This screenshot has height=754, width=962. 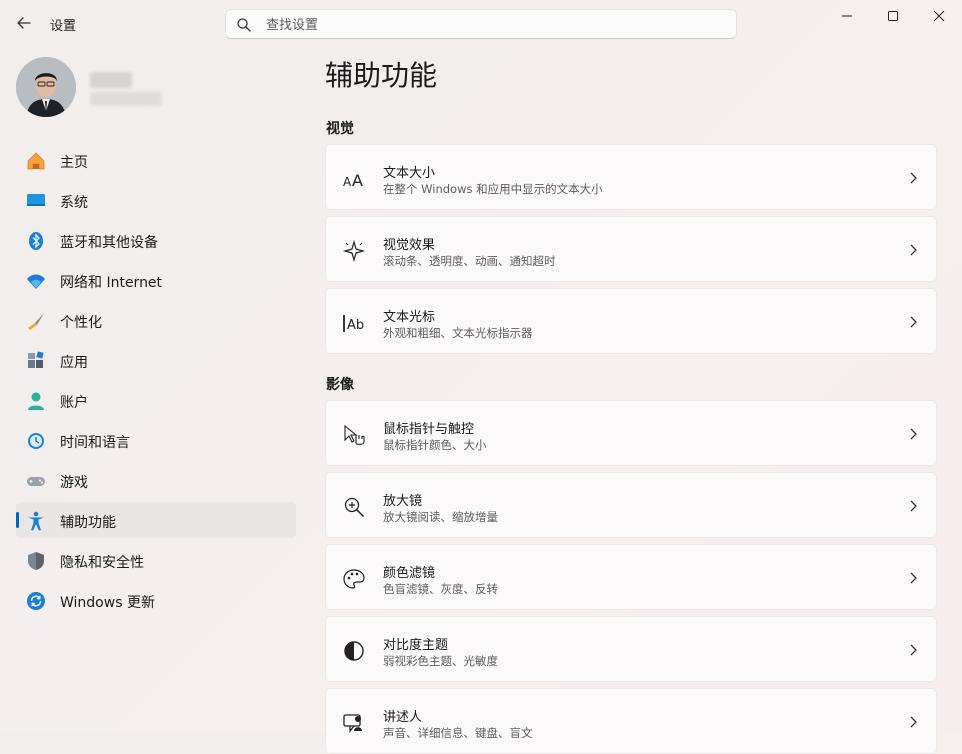 I want to click on card-title: 视觉效果, so click(x=409, y=245).